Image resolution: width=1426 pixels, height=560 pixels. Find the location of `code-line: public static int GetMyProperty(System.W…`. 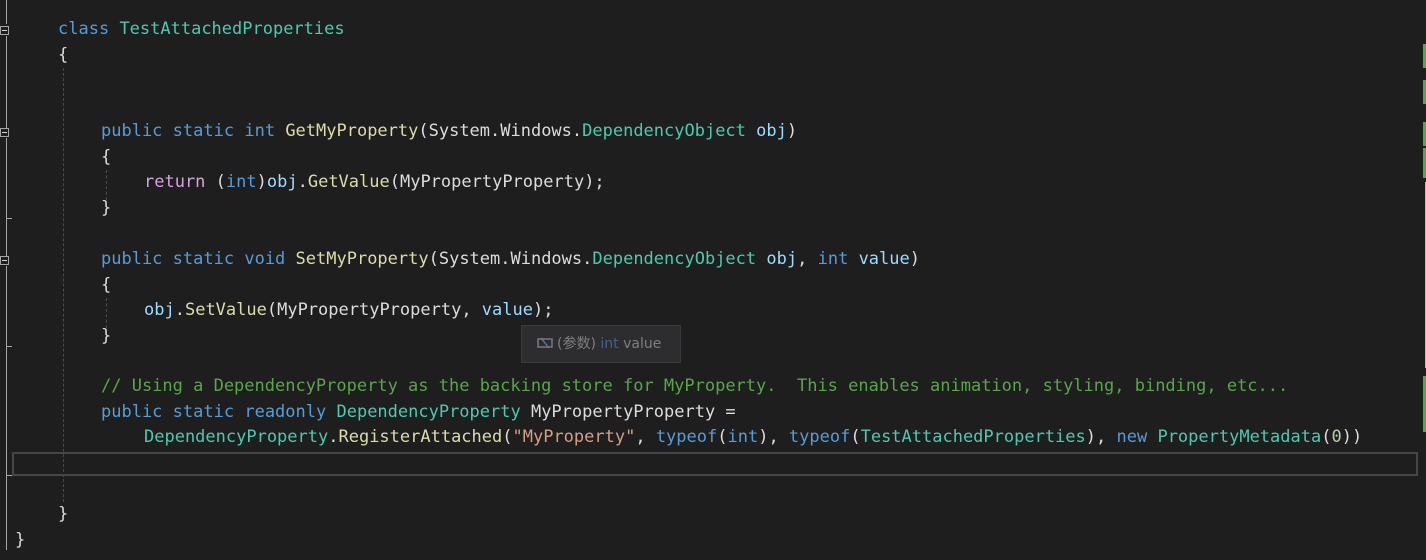

code-line: public static int GetMyProperty(System.W… is located at coordinates (449, 131).